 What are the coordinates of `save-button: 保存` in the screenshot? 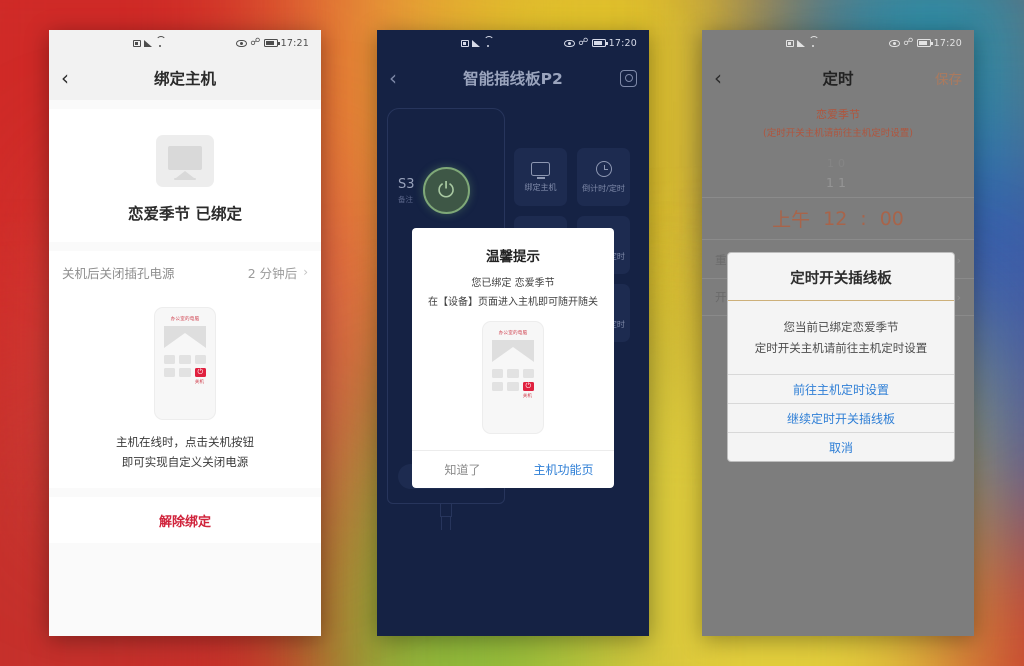 It's located at (948, 78).